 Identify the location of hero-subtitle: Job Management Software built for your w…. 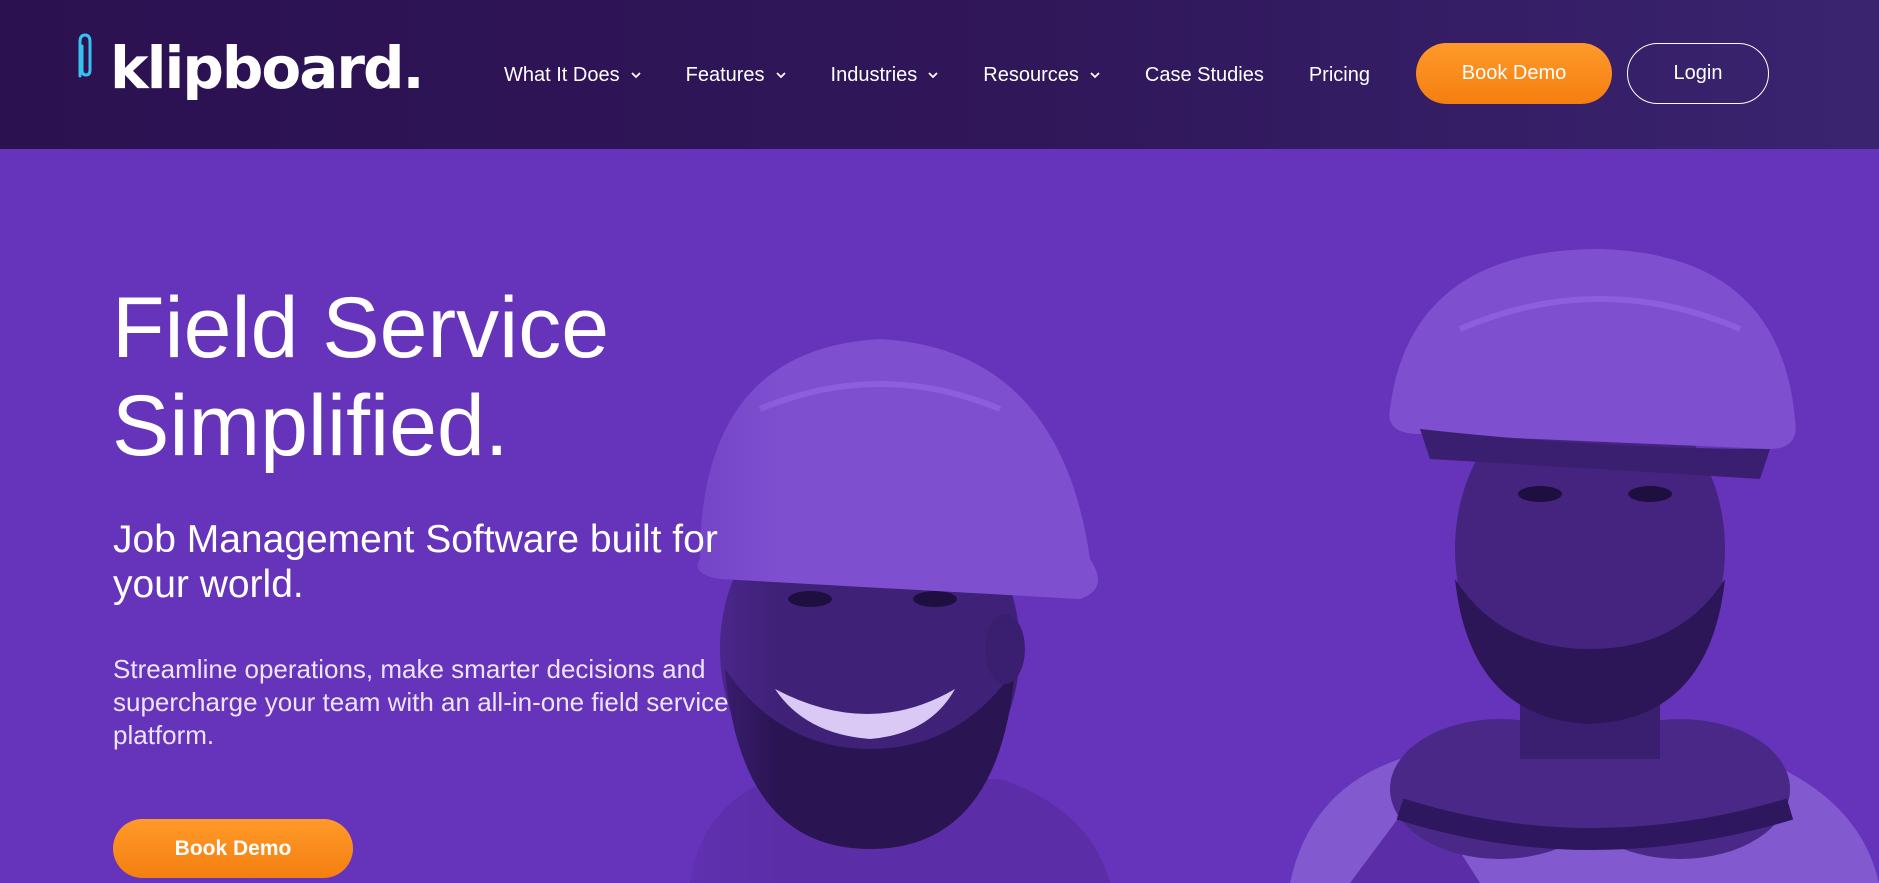
(415, 562).